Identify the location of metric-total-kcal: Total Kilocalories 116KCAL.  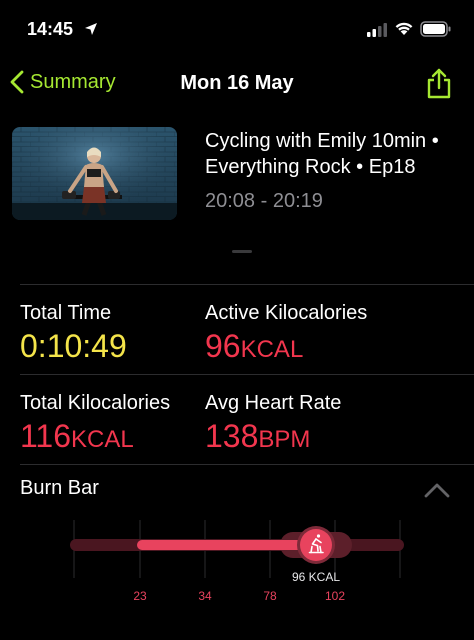
(95, 425).